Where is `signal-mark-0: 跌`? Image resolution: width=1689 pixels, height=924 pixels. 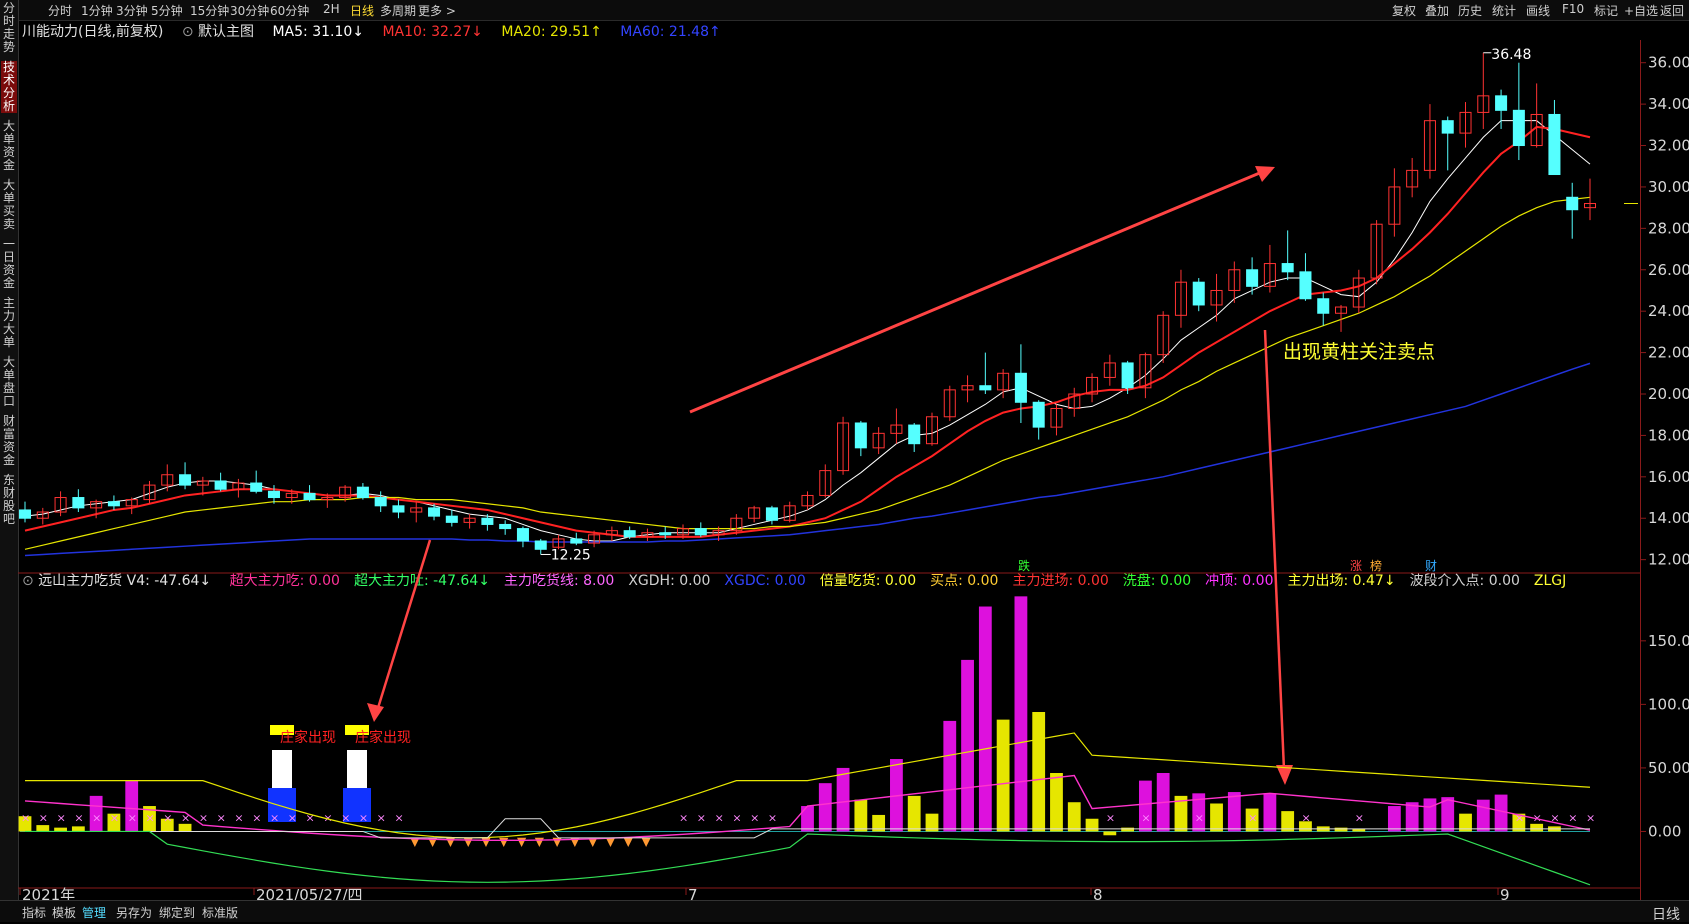
signal-mark-0: 跌 is located at coordinates (1024, 565).